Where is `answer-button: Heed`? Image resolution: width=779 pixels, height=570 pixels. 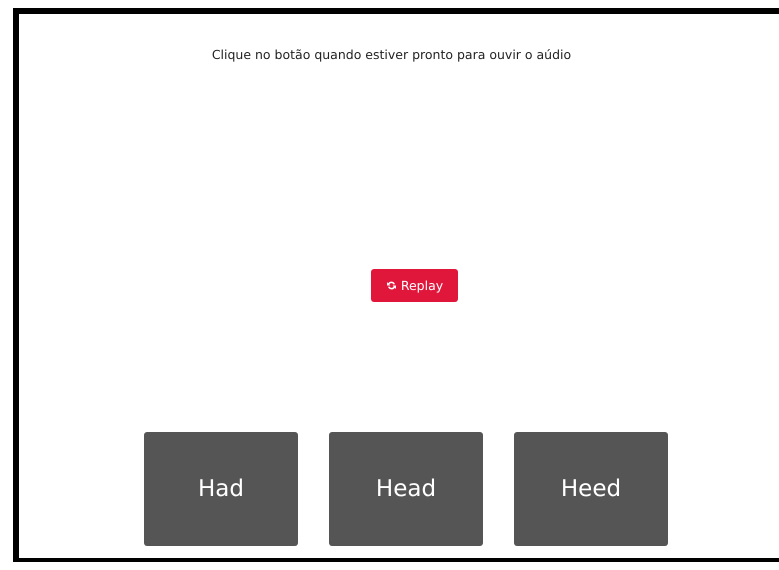 answer-button: Heed is located at coordinates (591, 489).